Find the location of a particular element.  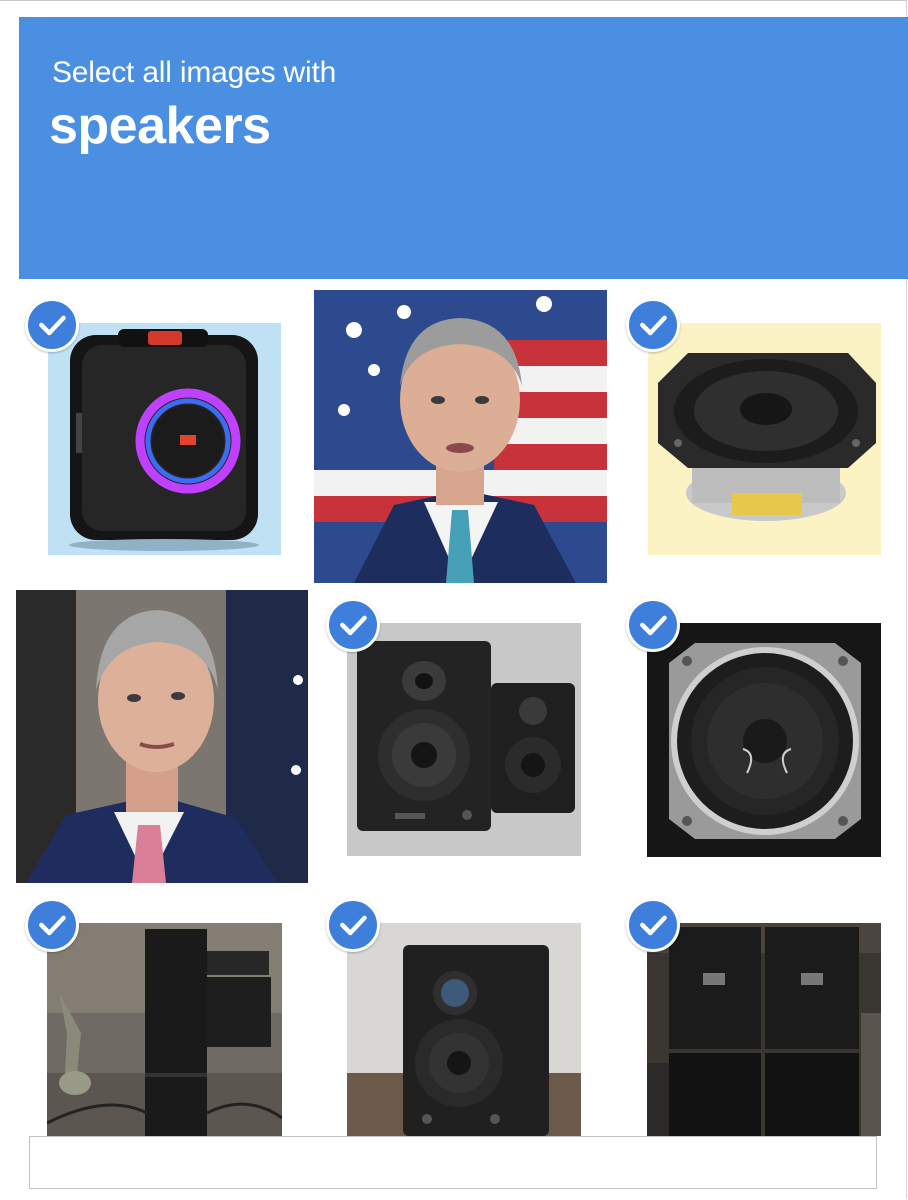

portrait-image is located at coordinates (162, 736).